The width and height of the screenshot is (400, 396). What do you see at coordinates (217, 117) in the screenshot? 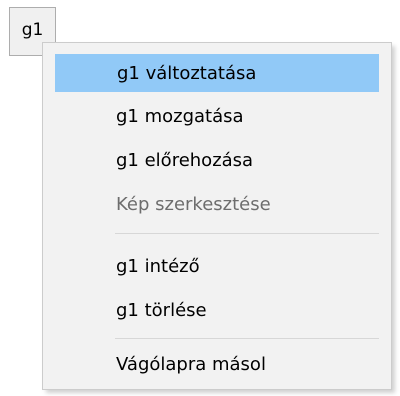
I see `menu-item-move-g1: g1 mozgatása` at bounding box center [217, 117].